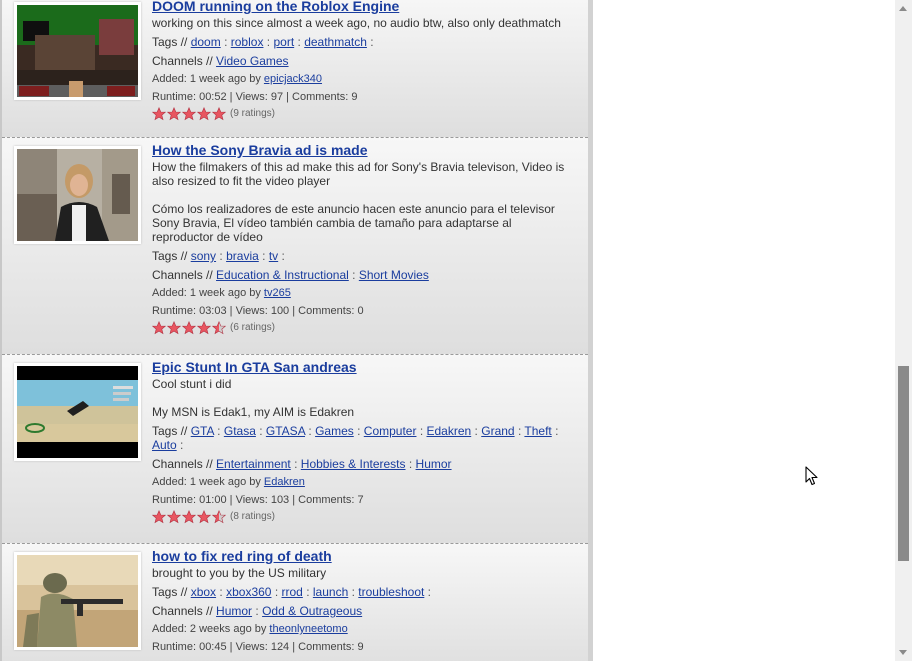 The width and height of the screenshot is (912, 661). What do you see at coordinates (206, 482) in the screenshot?
I see `added-text: Added: 1 week ago by` at bounding box center [206, 482].